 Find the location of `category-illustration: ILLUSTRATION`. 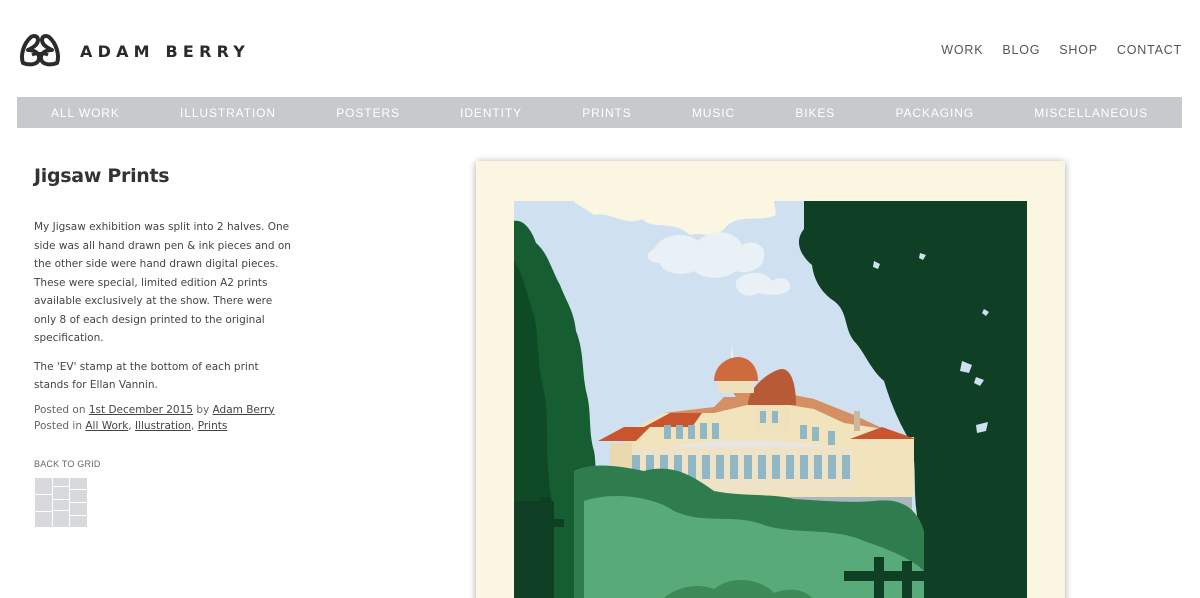

category-illustration: ILLUSTRATION is located at coordinates (228, 113).